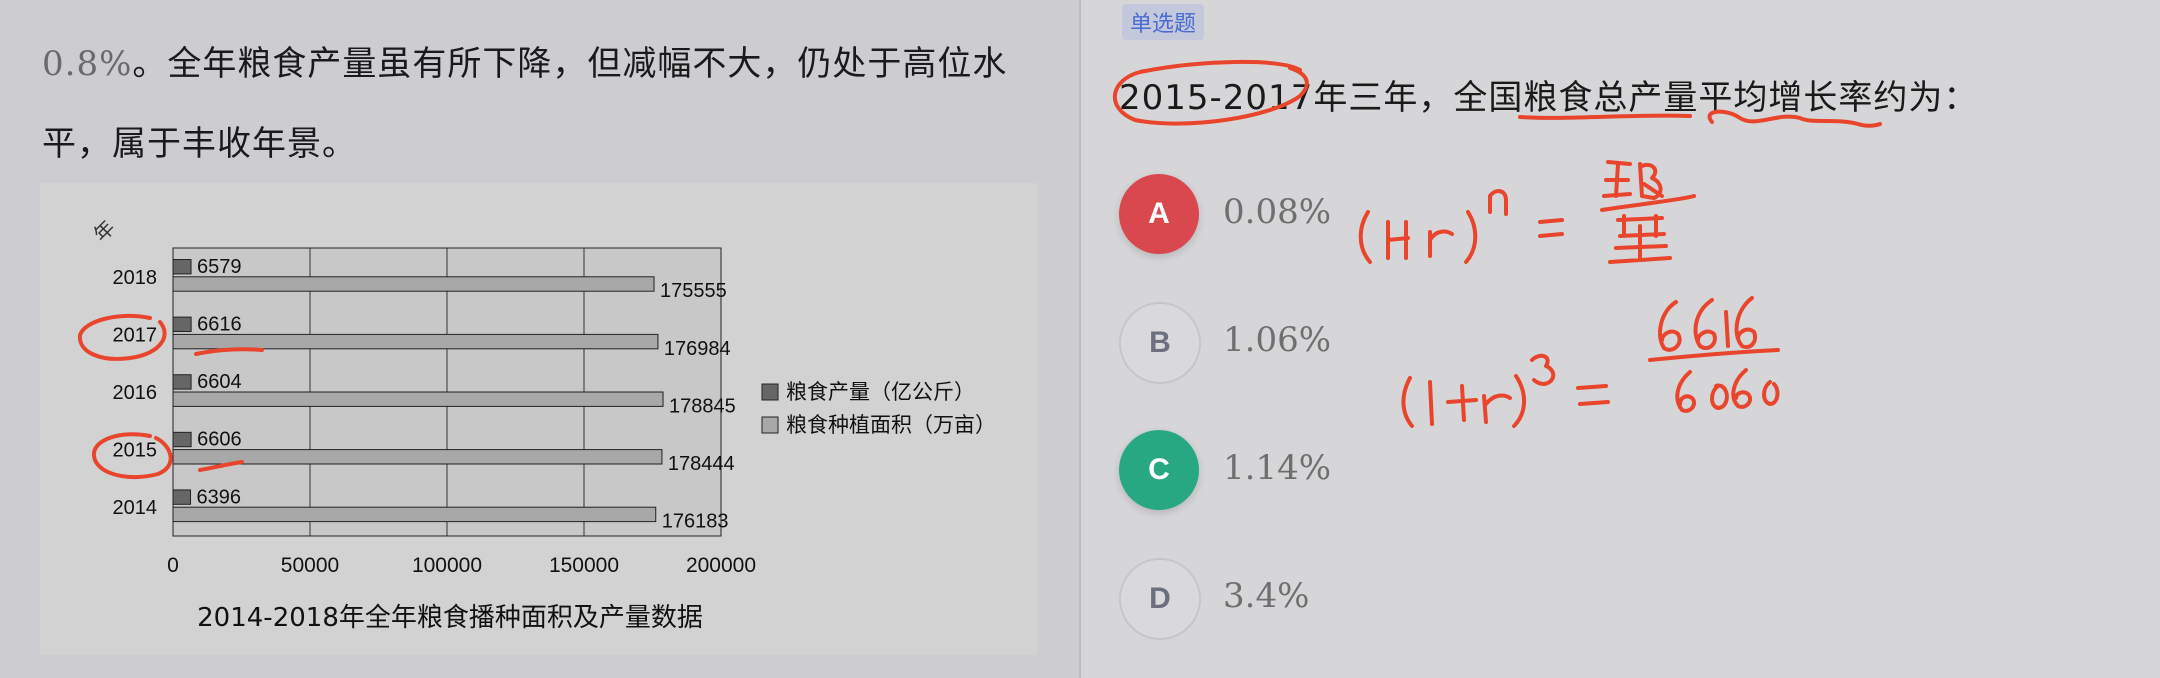 The width and height of the screenshot is (2160, 678). Describe the element at coordinates (87, 64) in the screenshot. I see `passage-number: 0.8%` at that location.